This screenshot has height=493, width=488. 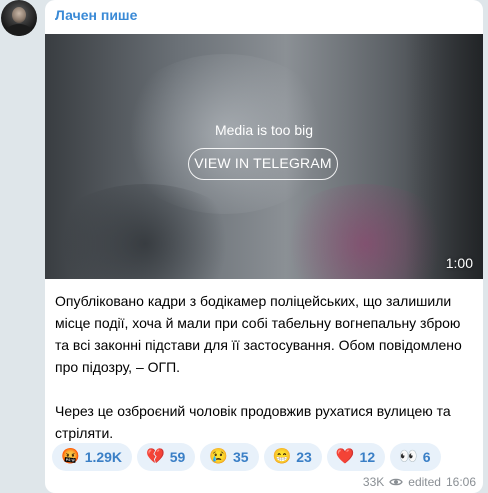 I want to click on crying-face-icon: 😢, so click(x=218, y=456).